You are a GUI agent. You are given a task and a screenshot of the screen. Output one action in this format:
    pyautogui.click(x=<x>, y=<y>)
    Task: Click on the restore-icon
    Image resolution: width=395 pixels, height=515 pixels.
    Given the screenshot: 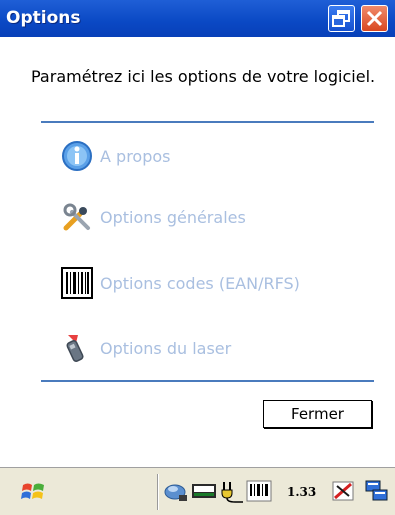 What is the action you would take?
    pyautogui.click(x=341, y=18)
    